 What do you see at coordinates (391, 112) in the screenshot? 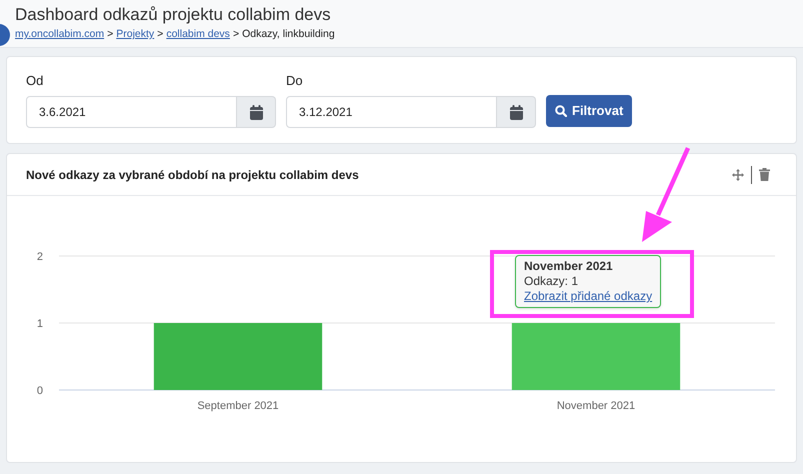
I see `date-field: 3.12.2021` at bounding box center [391, 112].